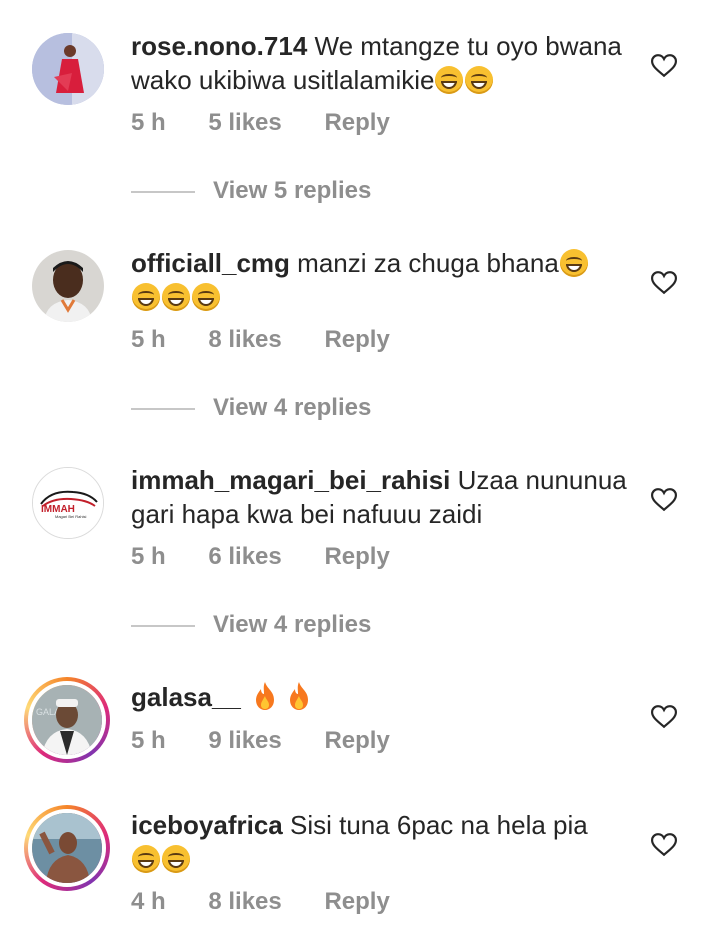 This screenshot has width=720, height=927. Describe the element at coordinates (210, 263) in the screenshot. I see `comment-username: officiall_cmg` at that location.